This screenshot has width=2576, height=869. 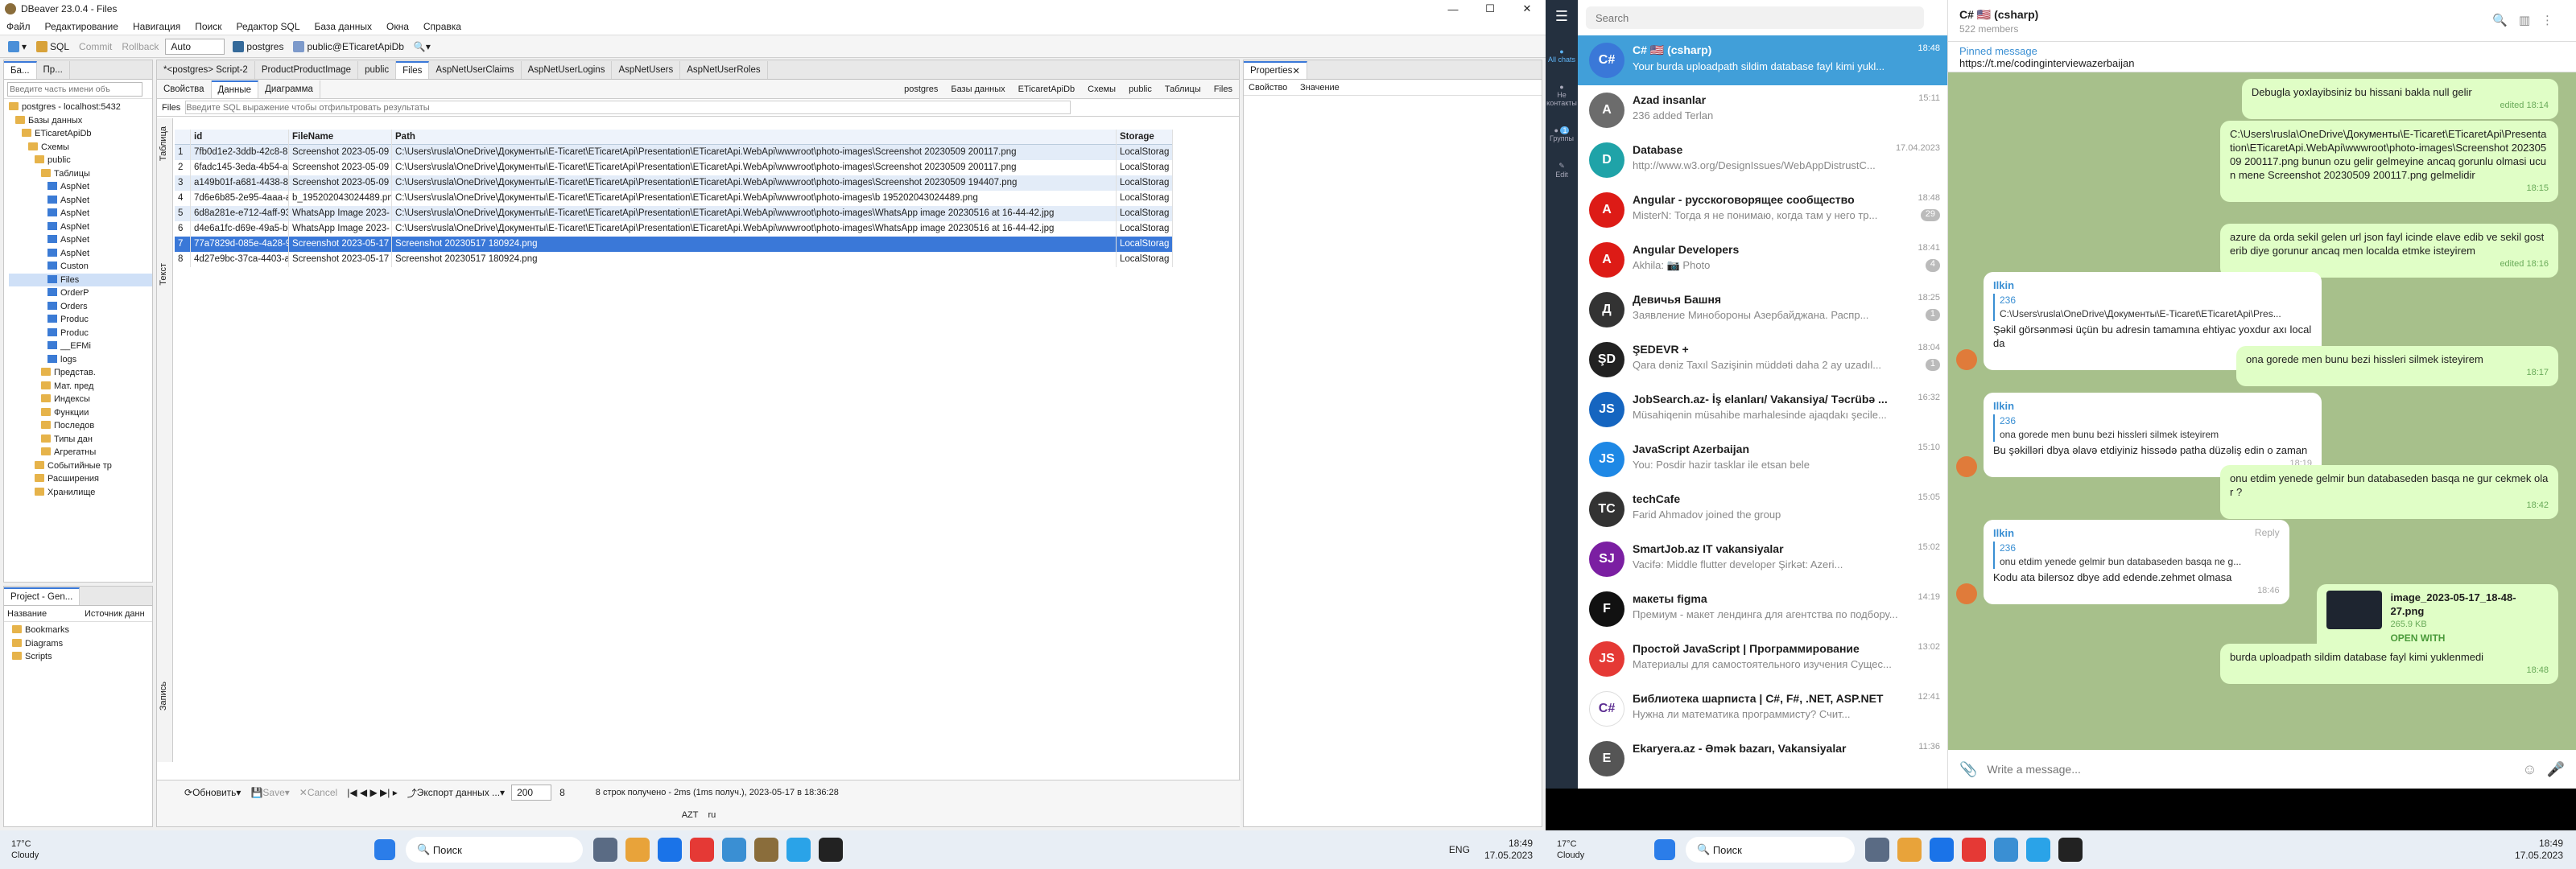 What do you see at coordinates (1276, 70) in the screenshot?
I see `tab-properties-view: Properties ✕` at bounding box center [1276, 70].